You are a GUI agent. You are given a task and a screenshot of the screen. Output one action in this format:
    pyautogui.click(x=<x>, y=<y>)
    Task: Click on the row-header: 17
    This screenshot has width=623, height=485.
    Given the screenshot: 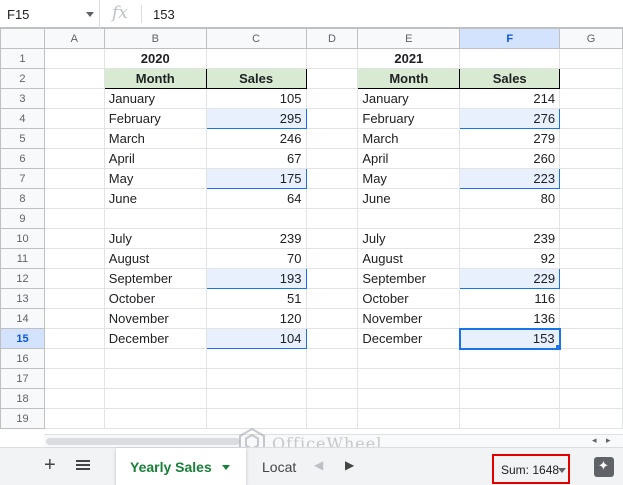 What is the action you would take?
    pyautogui.click(x=23, y=379)
    